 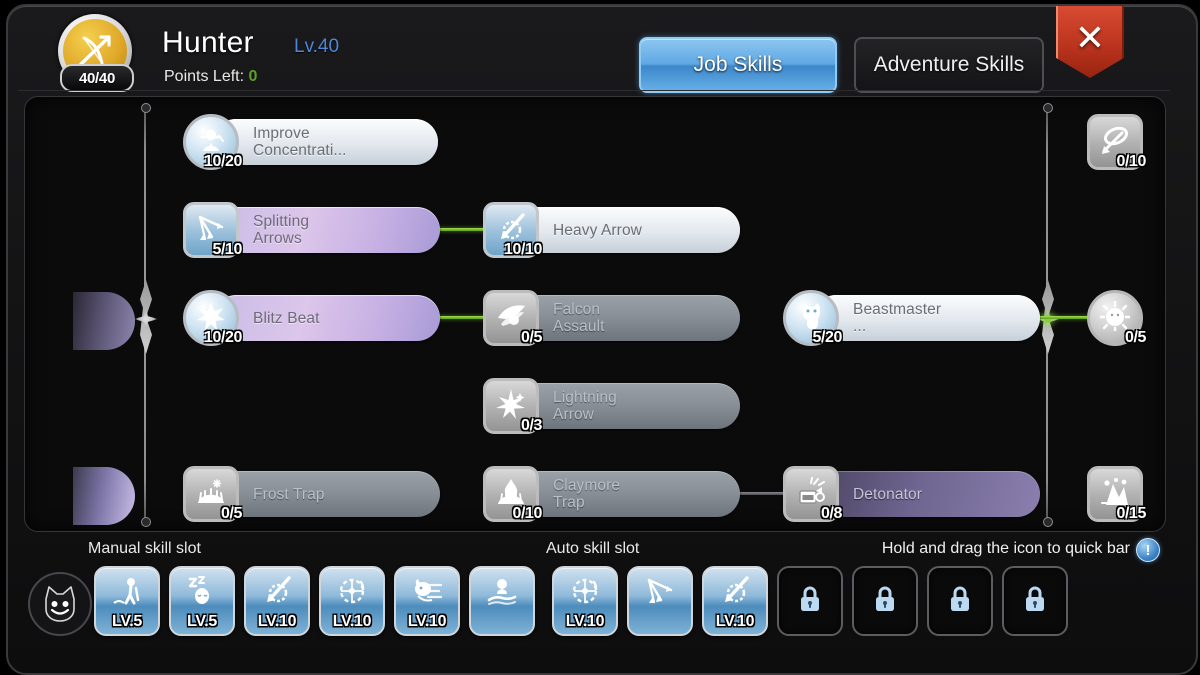 I want to click on skill-node: Blitz Beat 10/20, so click(x=311, y=318).